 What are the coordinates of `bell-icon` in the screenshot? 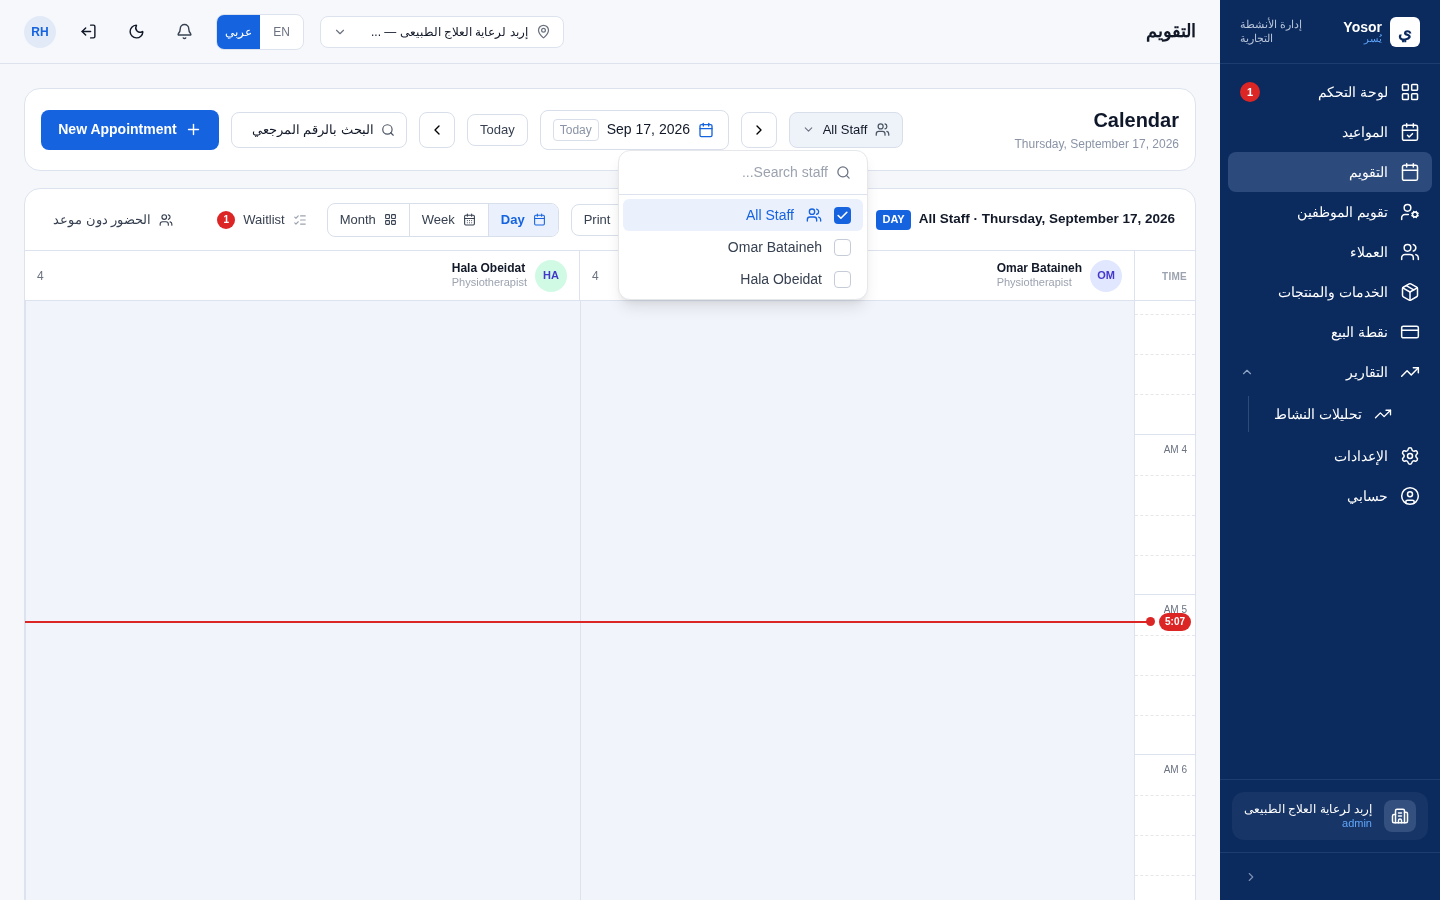 It's located at (184, 31).